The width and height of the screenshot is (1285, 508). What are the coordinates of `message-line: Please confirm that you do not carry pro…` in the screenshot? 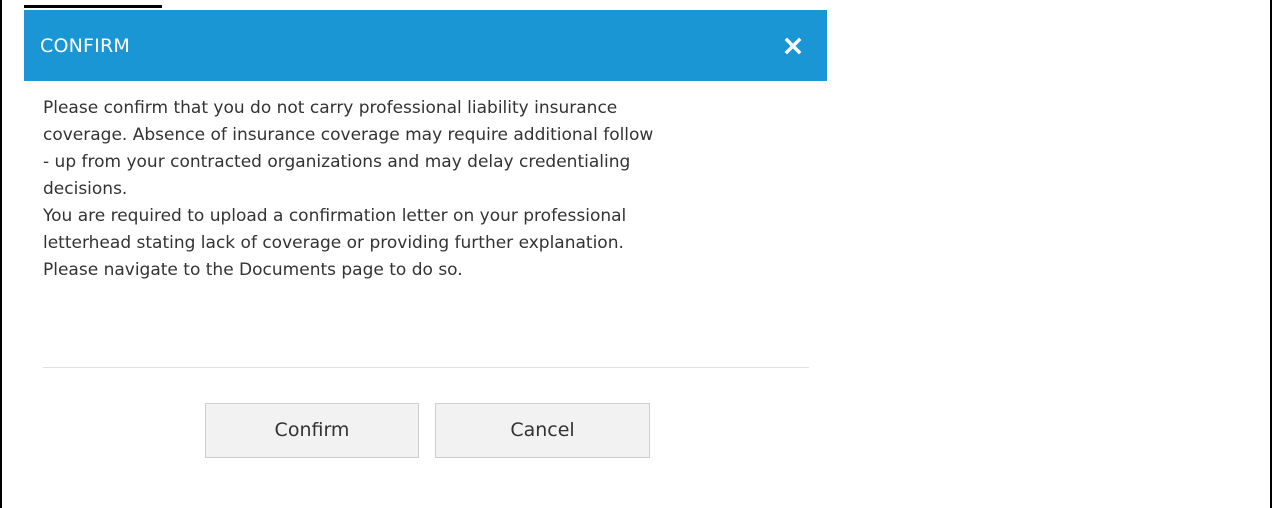 It's located at (330, 108).